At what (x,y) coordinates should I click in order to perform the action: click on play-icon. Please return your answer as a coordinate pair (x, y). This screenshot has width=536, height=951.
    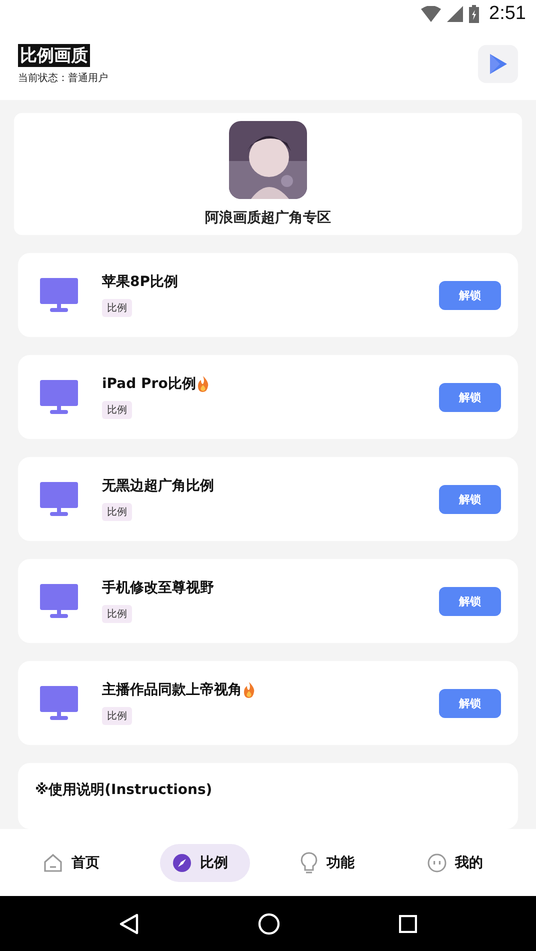
    Looking at the image, I should click on (498, 64).